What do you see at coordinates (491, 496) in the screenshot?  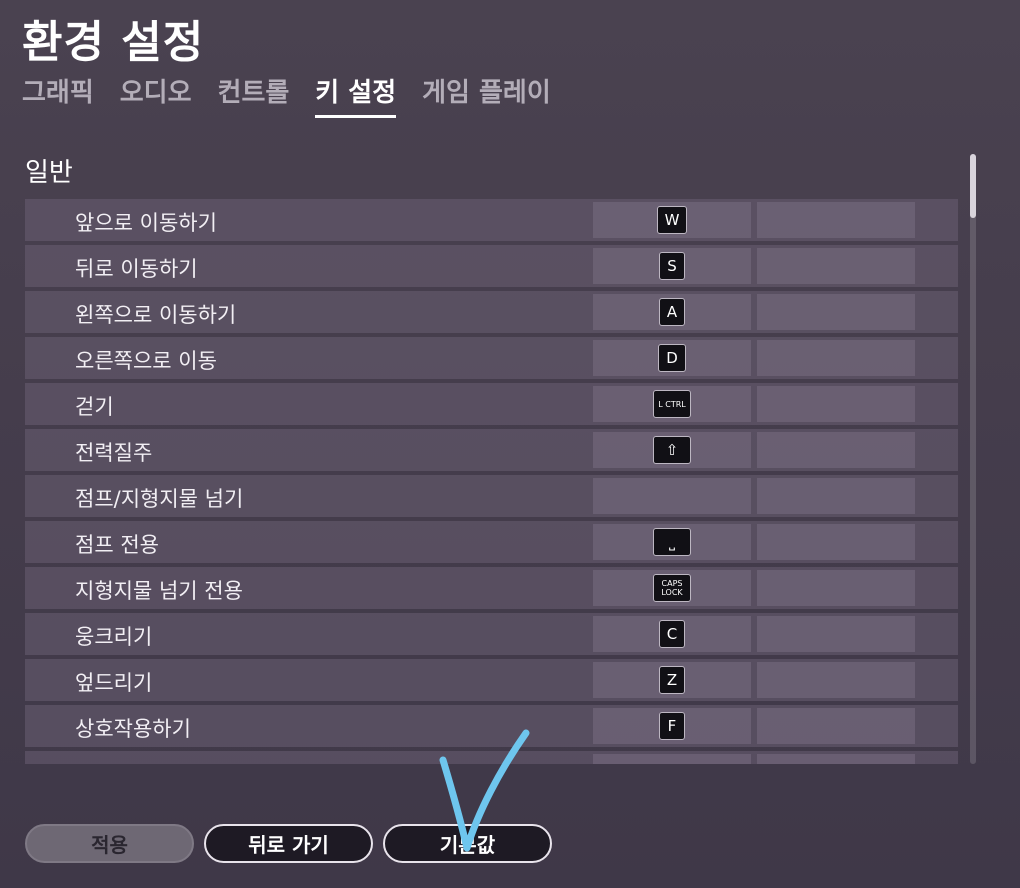 I see `binding-row-jump-vault: 점프/지형지물 넘기` at bounding box center [491, 496].